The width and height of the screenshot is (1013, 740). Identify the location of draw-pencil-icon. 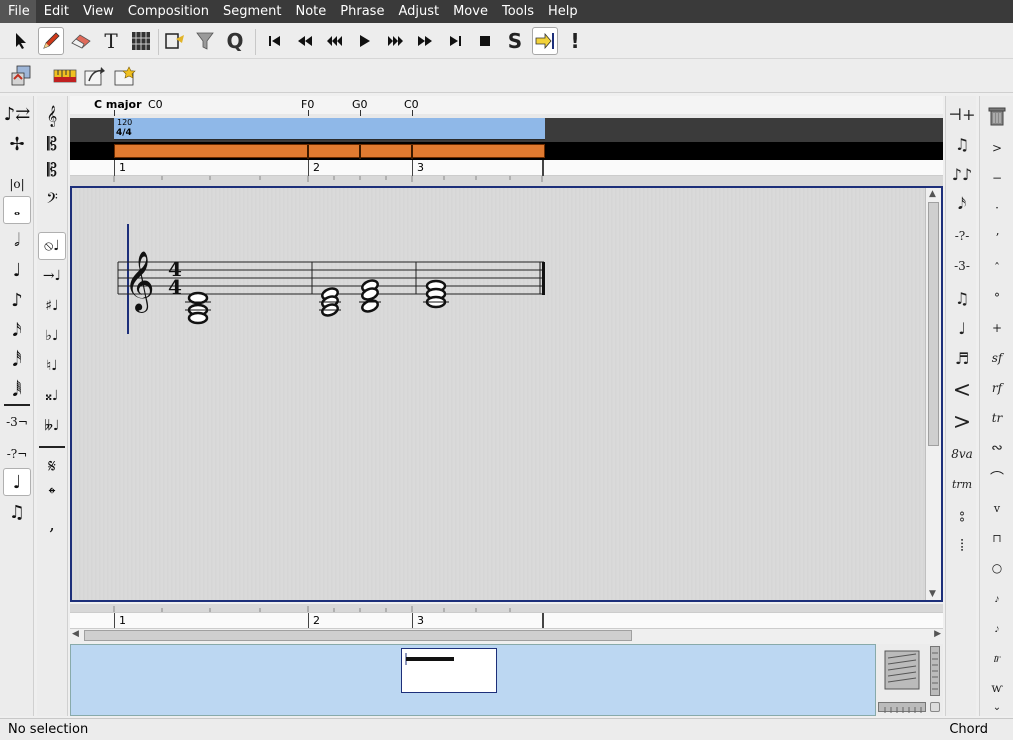
(51, 41).